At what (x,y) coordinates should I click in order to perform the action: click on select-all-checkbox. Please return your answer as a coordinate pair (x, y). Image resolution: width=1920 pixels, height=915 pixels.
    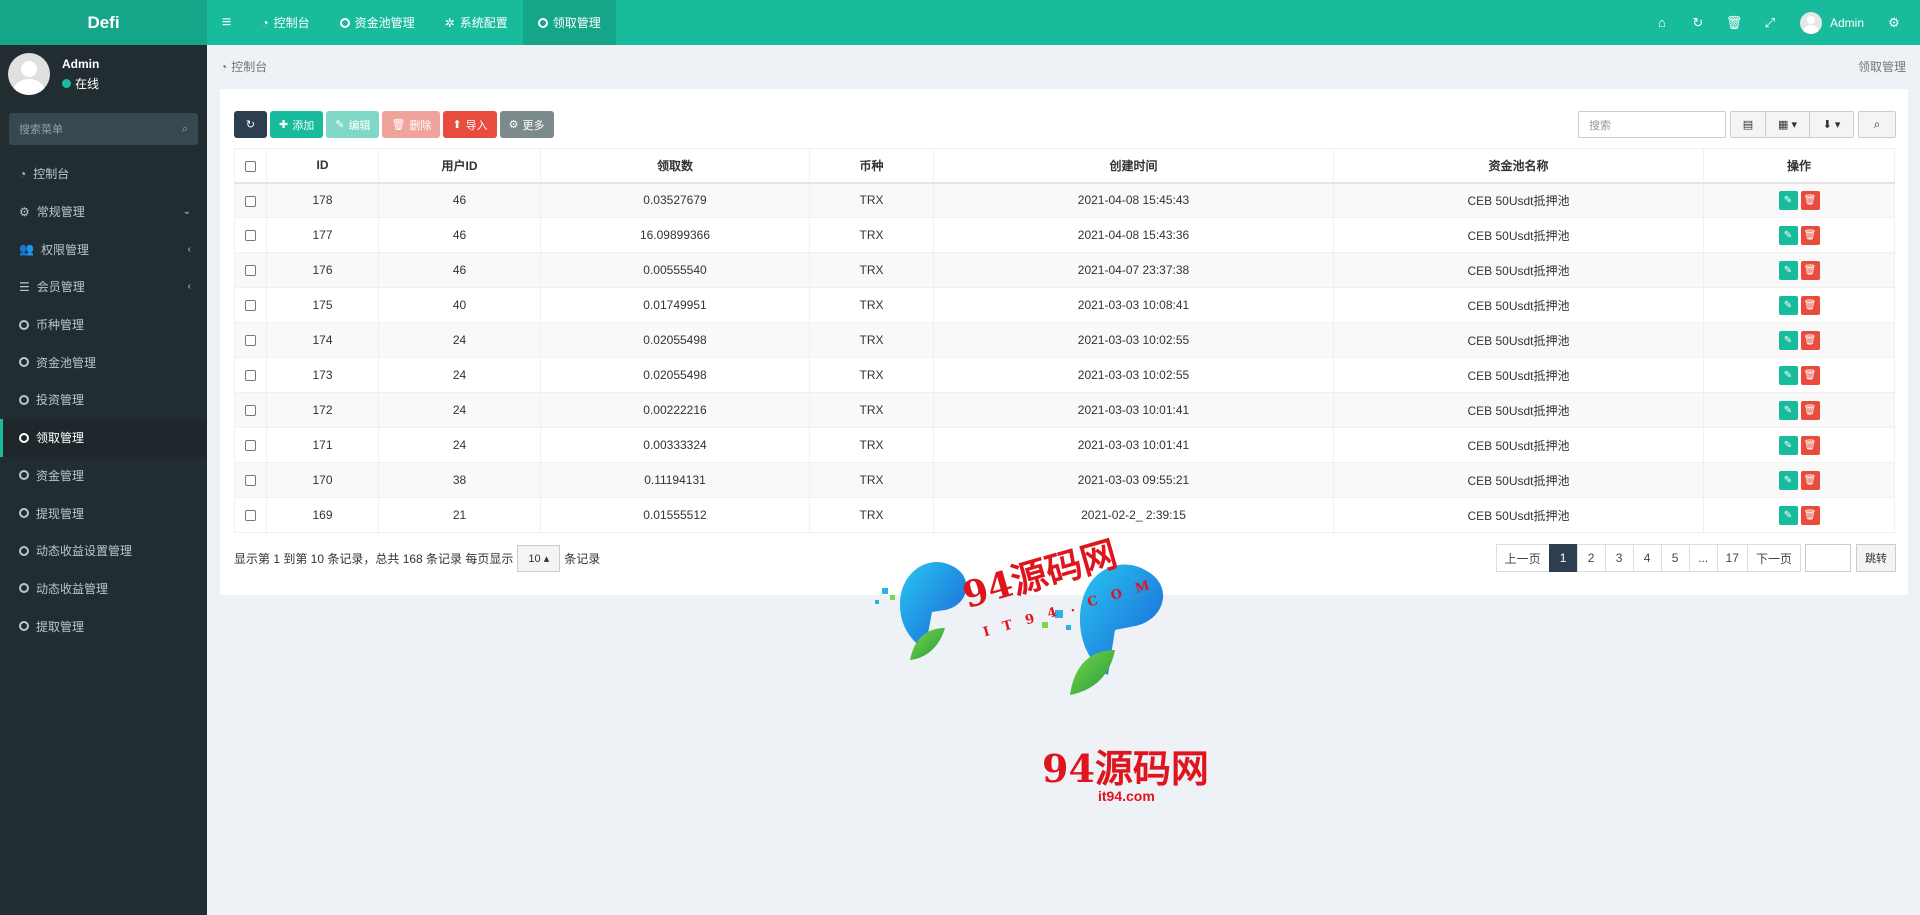
    Looking at the image, I should click on (250, 166).